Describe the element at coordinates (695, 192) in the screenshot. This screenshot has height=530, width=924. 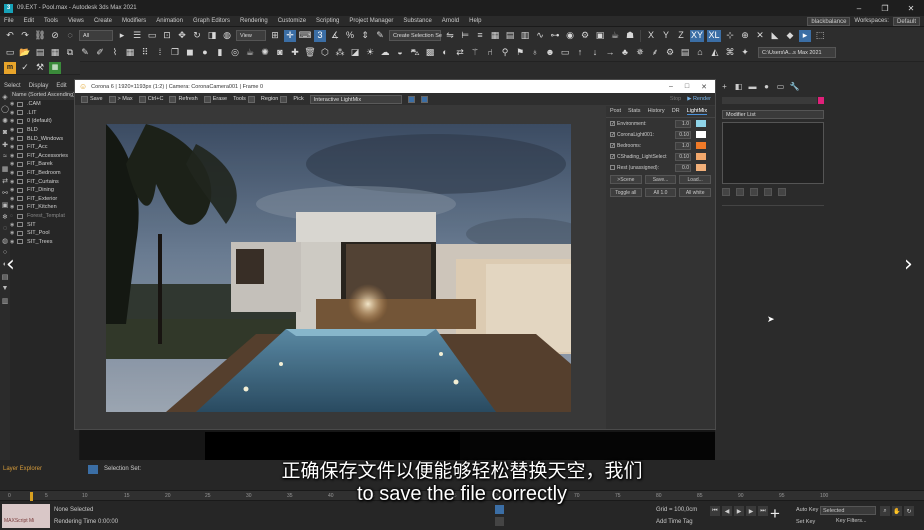
I see `lightmix-all-white-button: All white` at that location.